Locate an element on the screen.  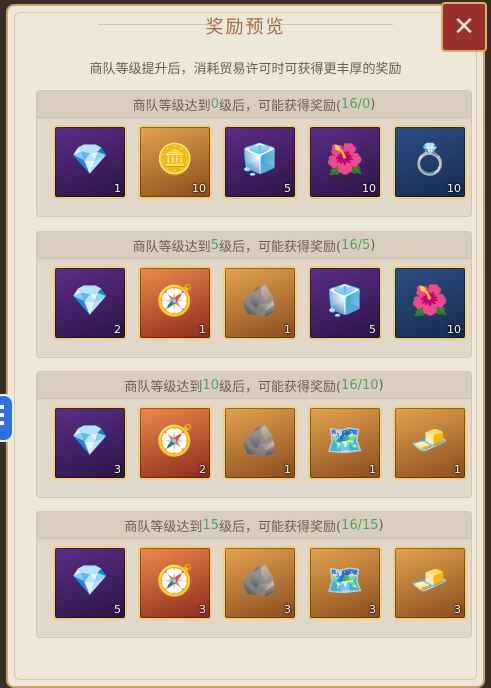
reward-item: 🗺️ 1 is located at coordinates (345, 443).